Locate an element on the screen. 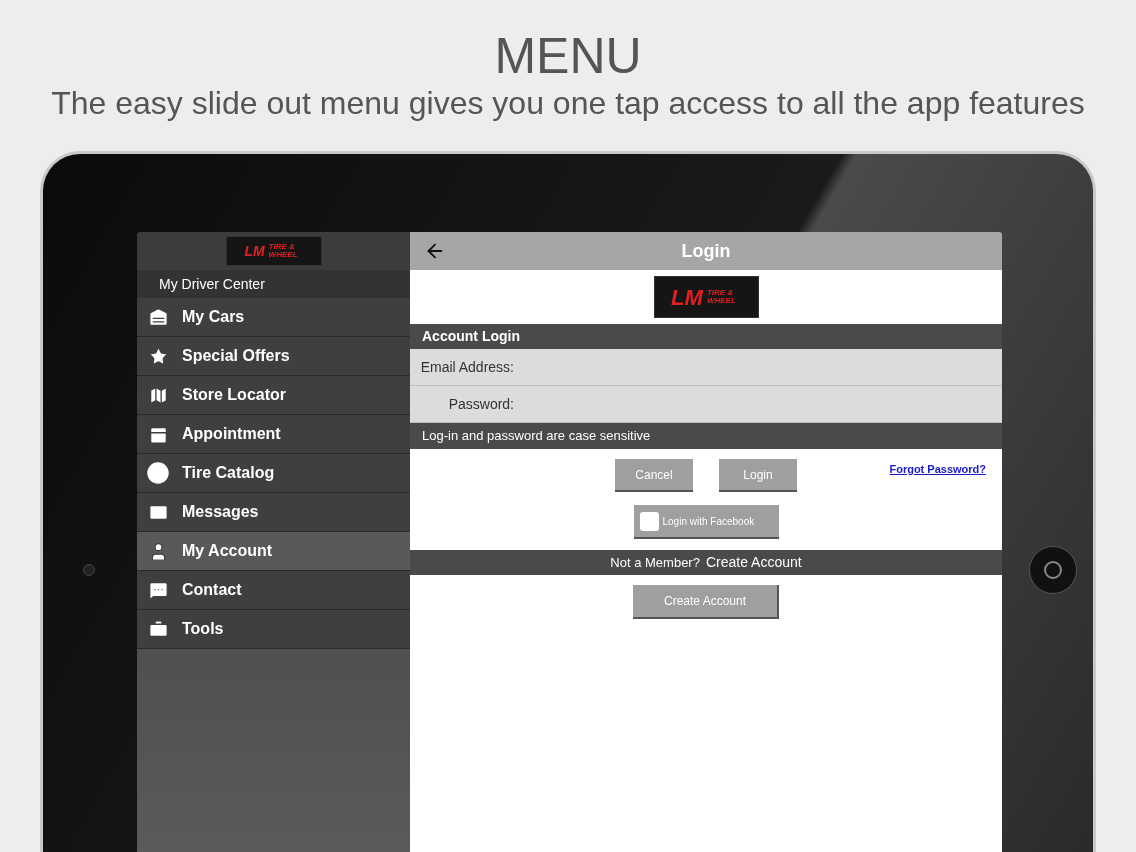 The width and height of the screenshot is (1136, 852). menu-item: Messages is located at coordinates (273, 512).